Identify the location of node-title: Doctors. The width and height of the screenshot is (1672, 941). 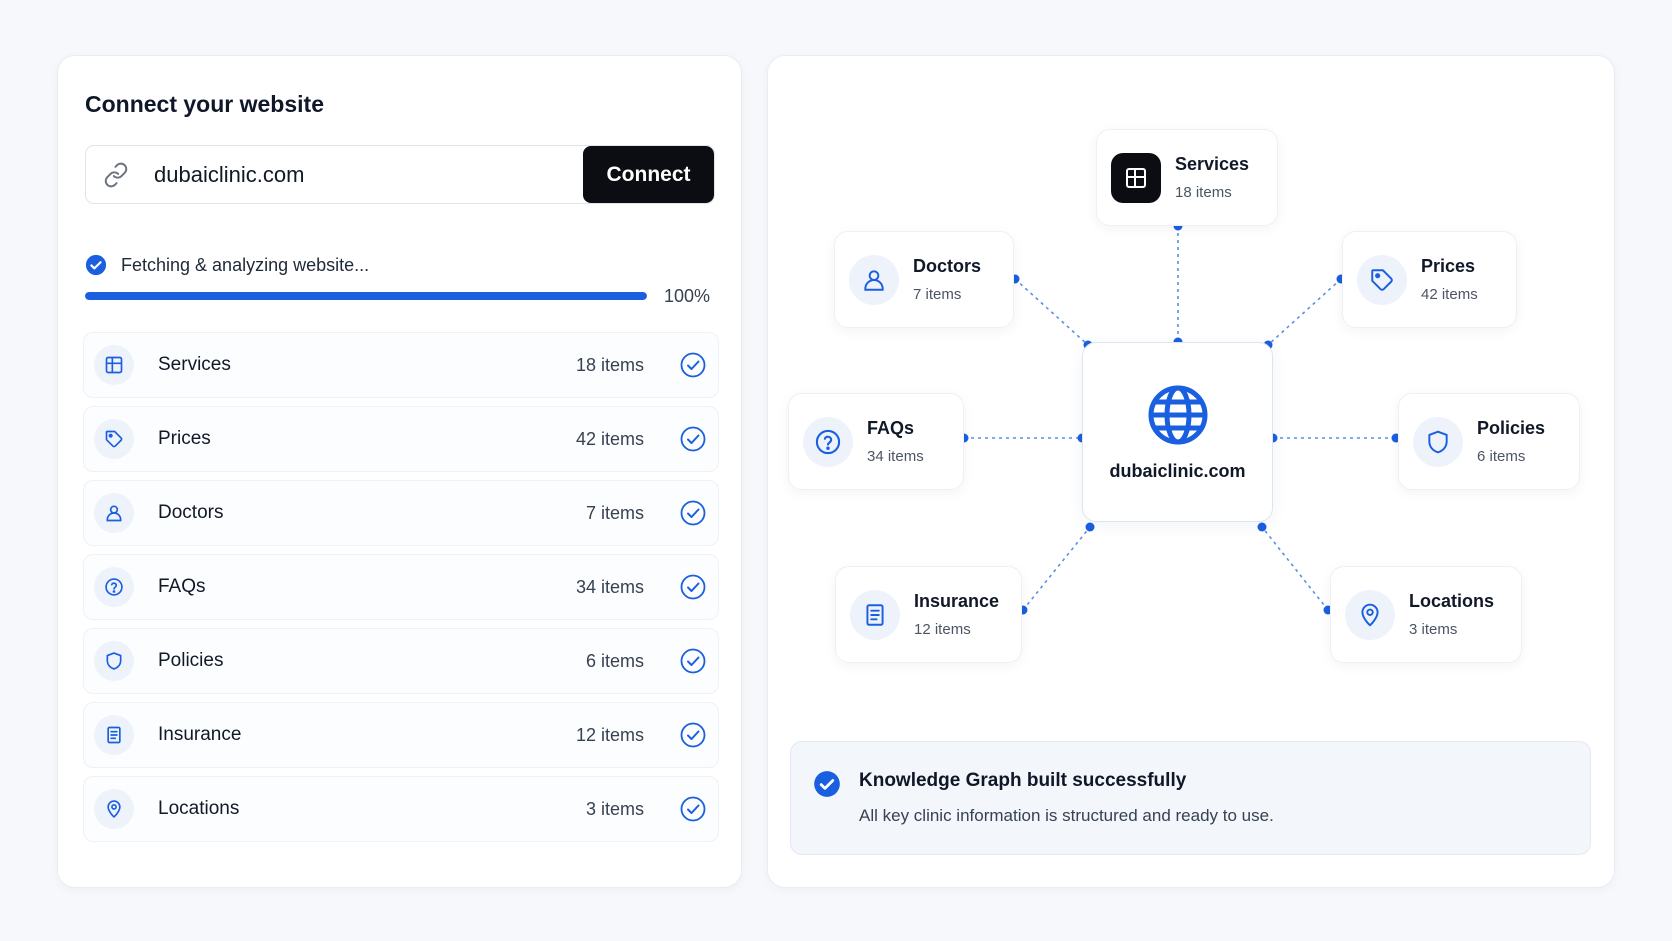
(947, 266).